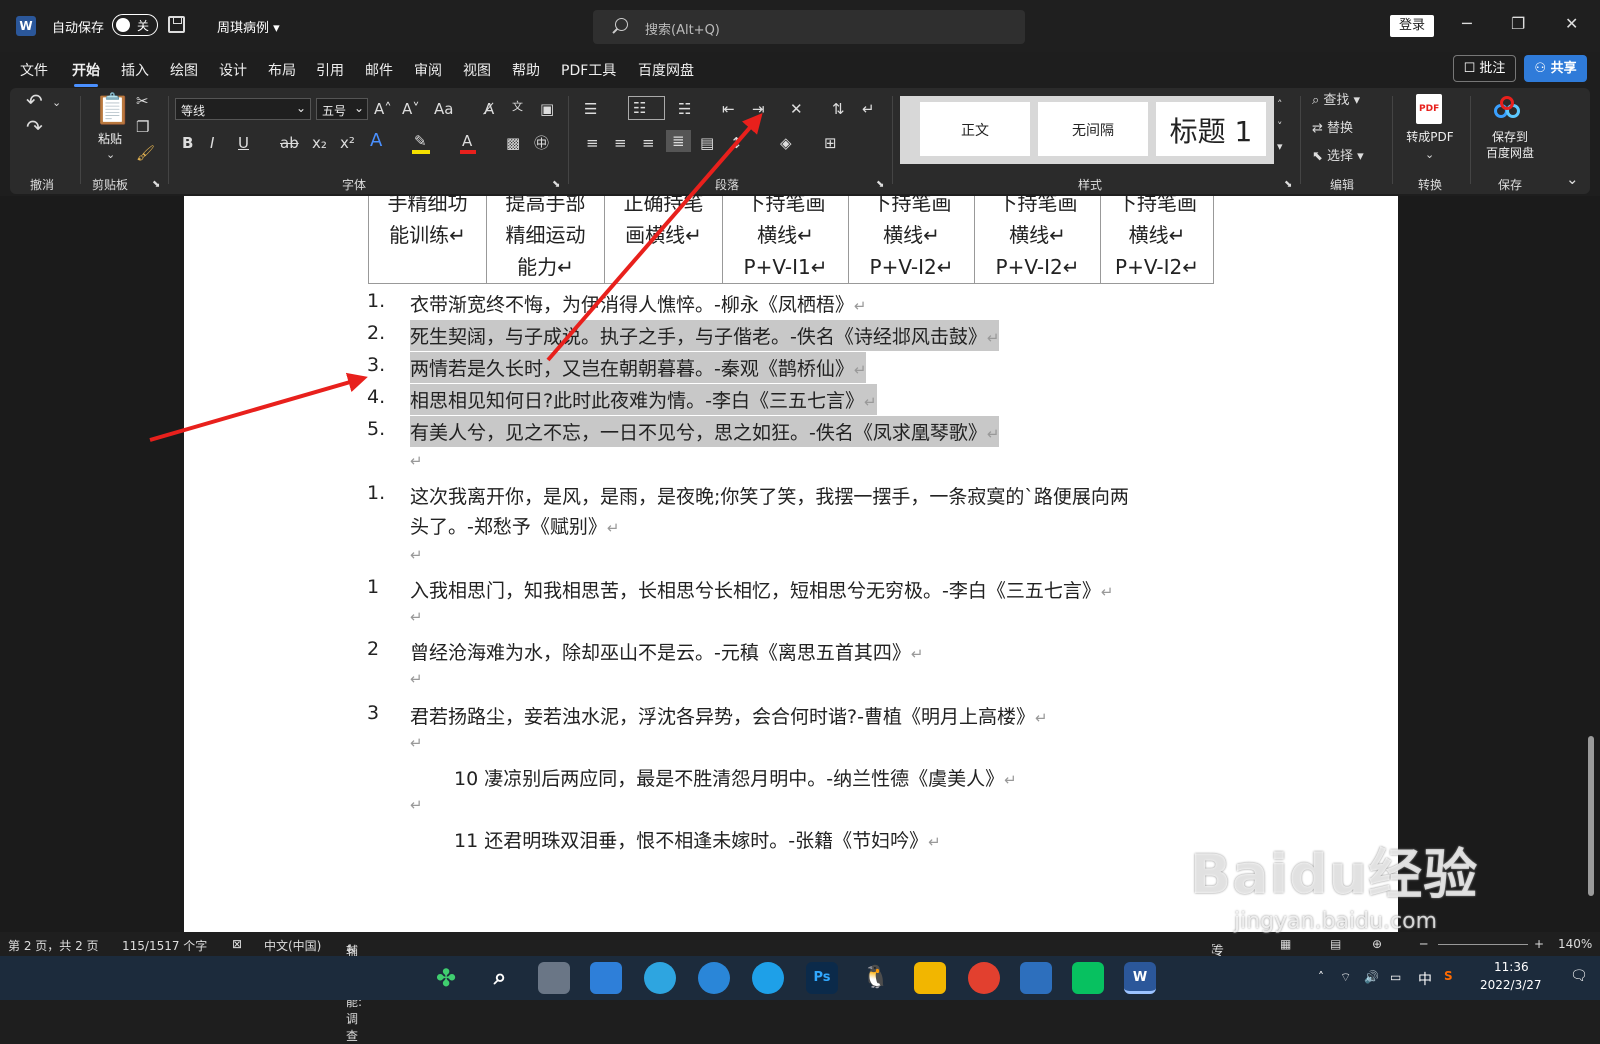 The height and width of the screenshot is (1044, 1600). Describe the element at coordinates (1280, 127) in the screenshot. I see `styles-scroll-down-icon: ˅` at that location.